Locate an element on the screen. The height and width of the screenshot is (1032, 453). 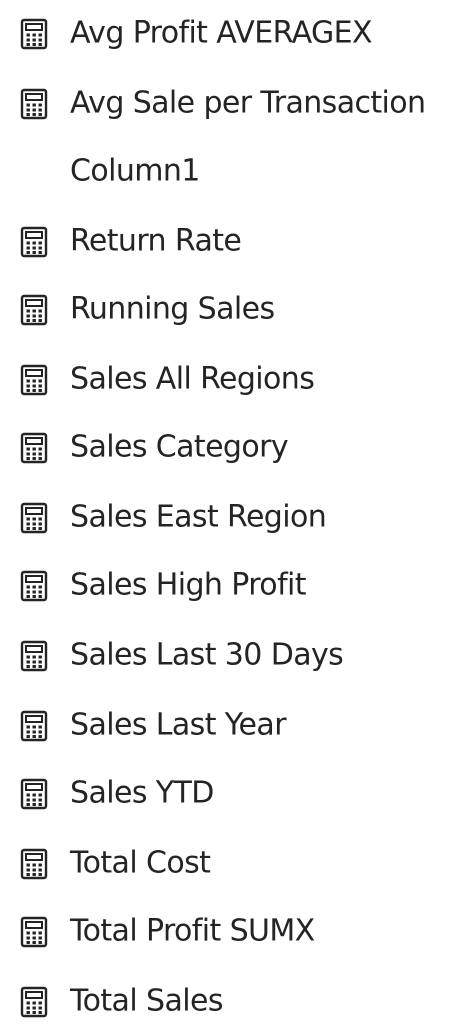
field-label: Return Rate is located at coordinates (156, 241).